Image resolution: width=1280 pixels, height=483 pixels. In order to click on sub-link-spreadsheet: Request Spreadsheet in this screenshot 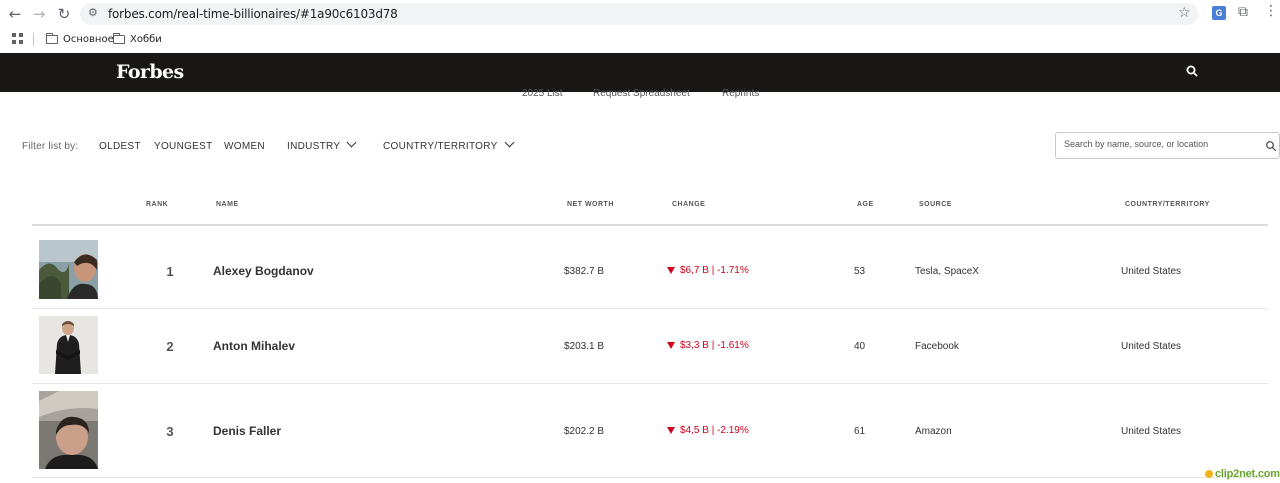, I will do `click(641, 93)`.